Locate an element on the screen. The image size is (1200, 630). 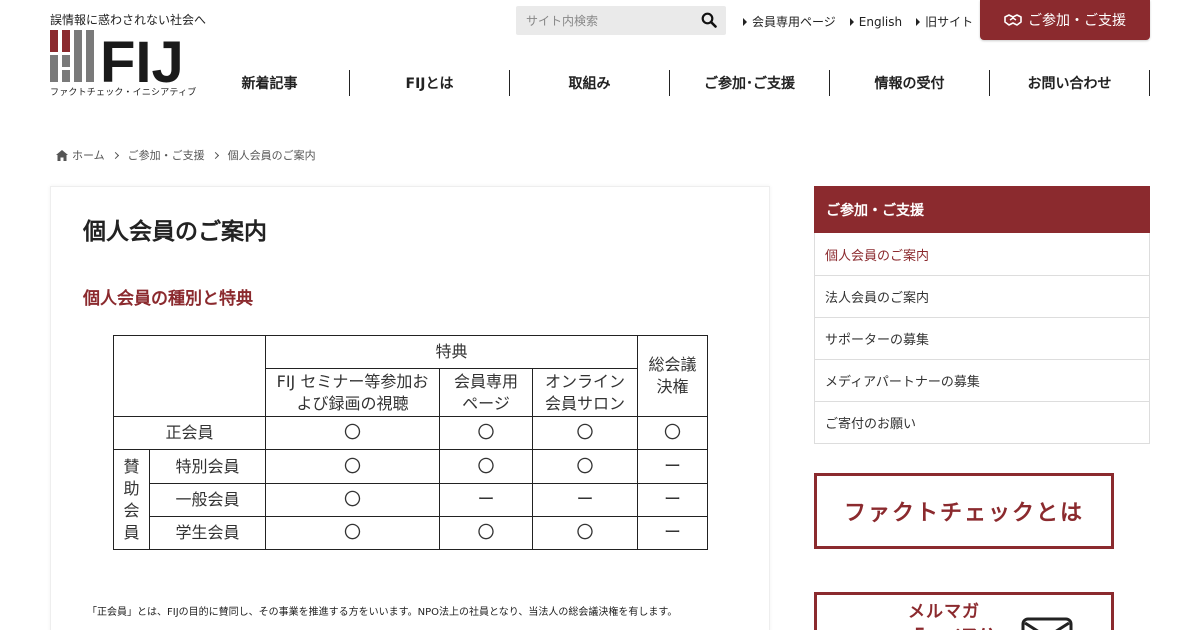
factcheck-banner: ファクトチェックとは is located at coordinates (964, 511).